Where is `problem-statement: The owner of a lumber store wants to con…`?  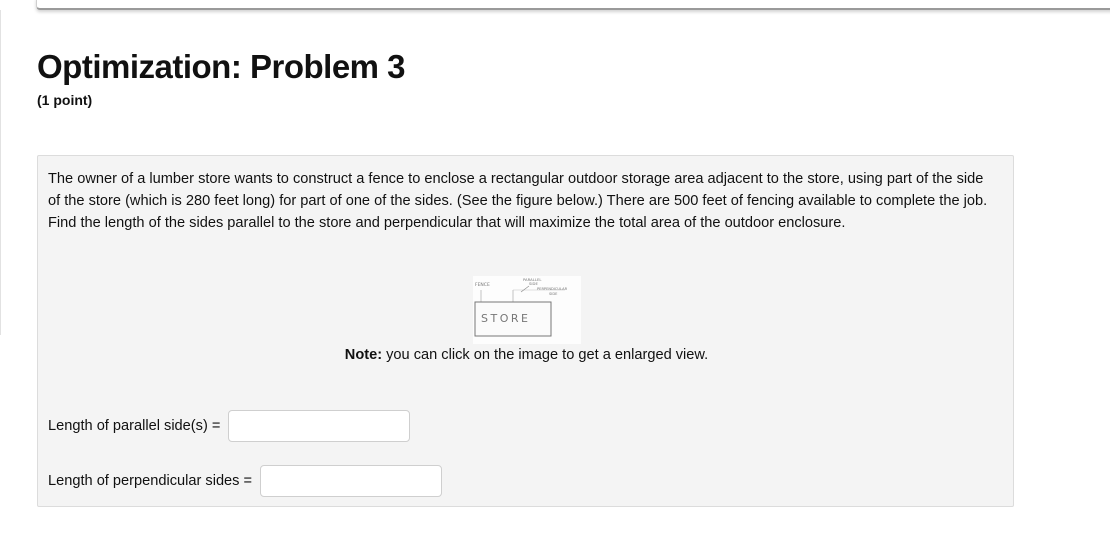
problem-statement: The owner of a lumber store wants to con… is located at coordinates (518, 201).